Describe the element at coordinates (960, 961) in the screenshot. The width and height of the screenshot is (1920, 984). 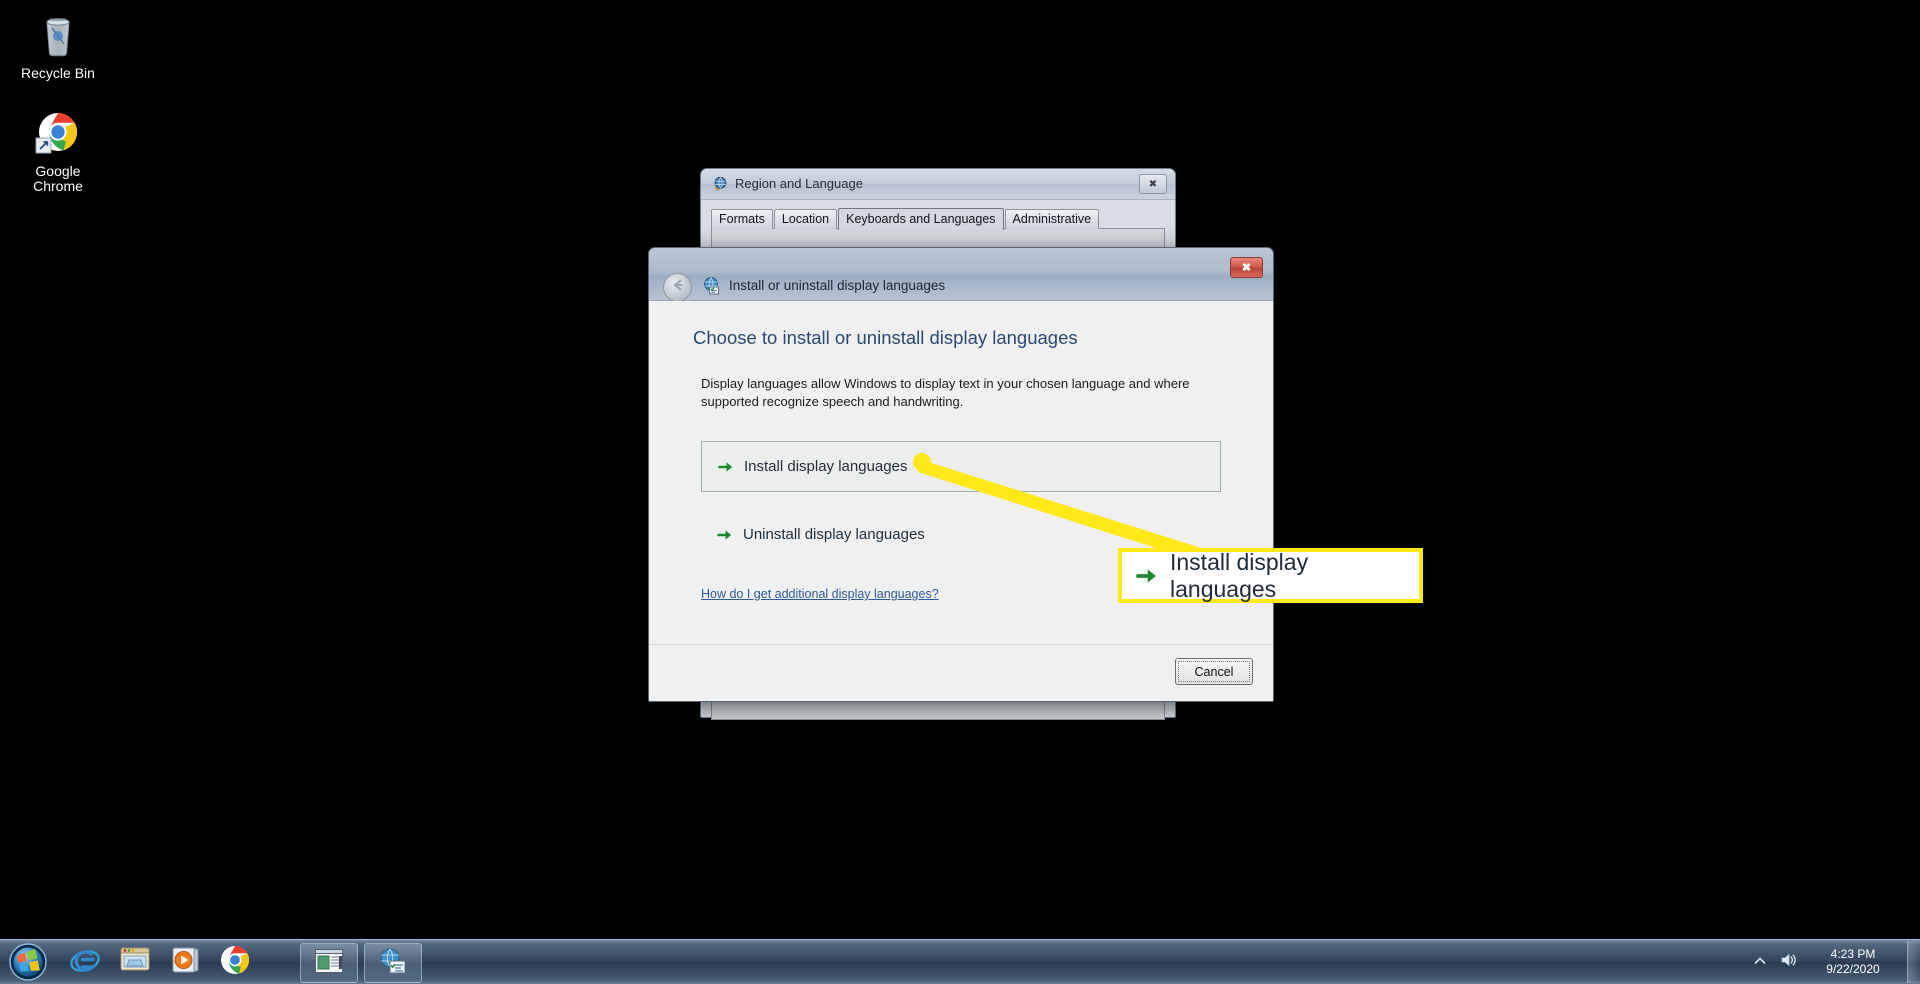
I see `taskbar: 4:23 PM 9/22/2020` at that location.